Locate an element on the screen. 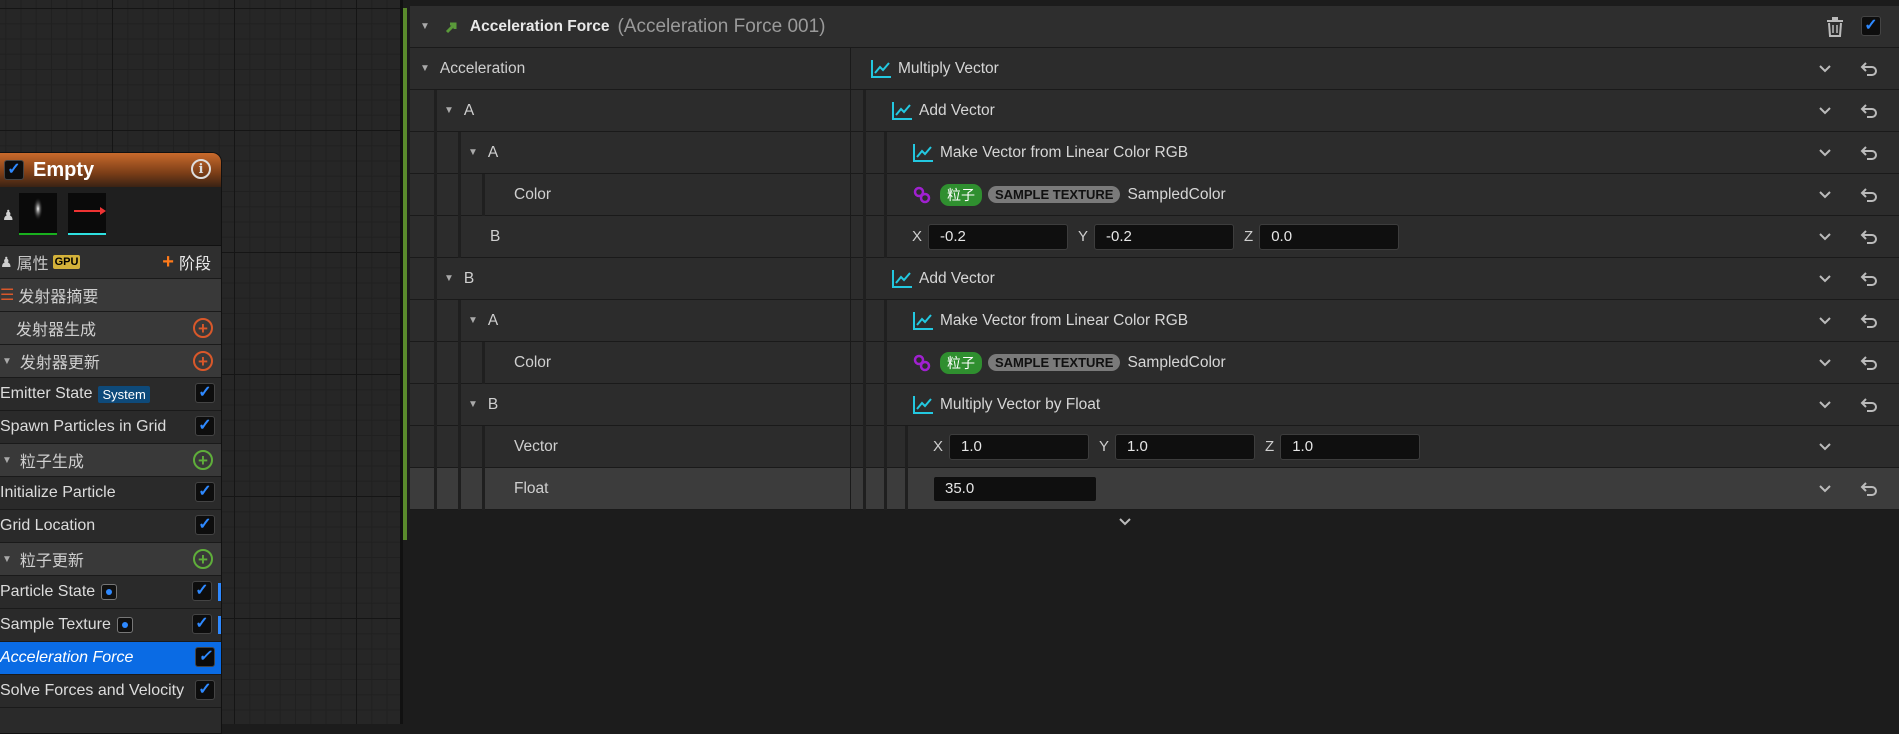 Image resolution: width=1899 pixels, height=734 pixels. renderer-thumbnail-ribbon is located at coordinates (87, 214).